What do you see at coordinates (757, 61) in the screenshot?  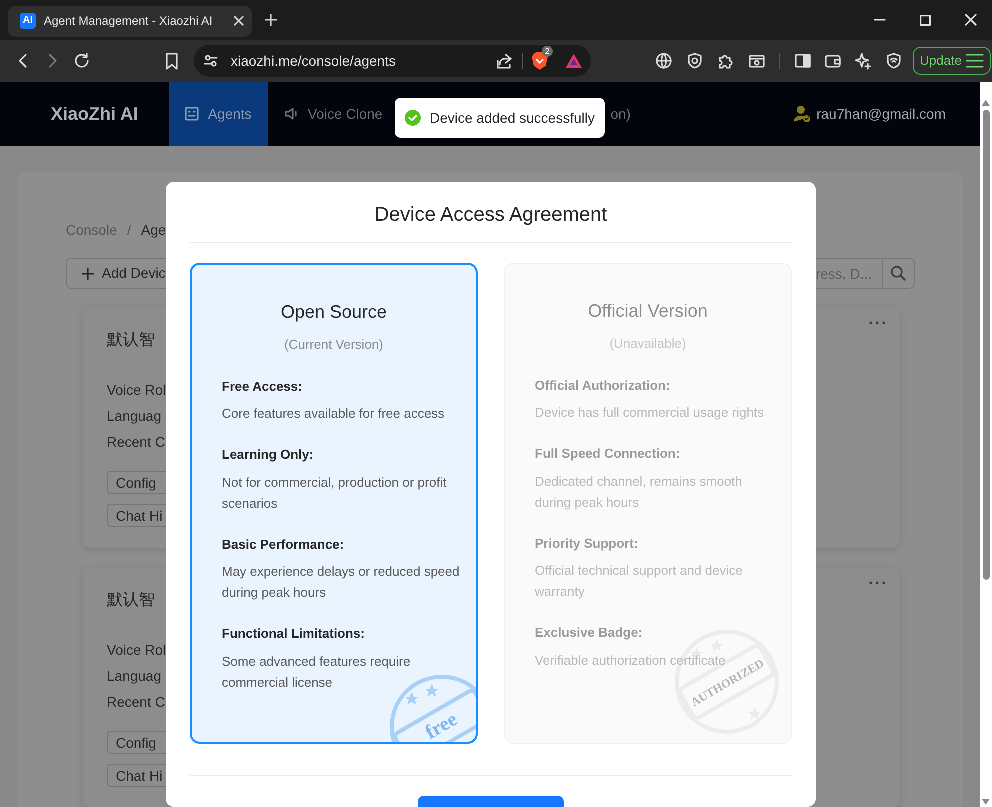 I see `reader-icon` at bounding box center [757, 61].